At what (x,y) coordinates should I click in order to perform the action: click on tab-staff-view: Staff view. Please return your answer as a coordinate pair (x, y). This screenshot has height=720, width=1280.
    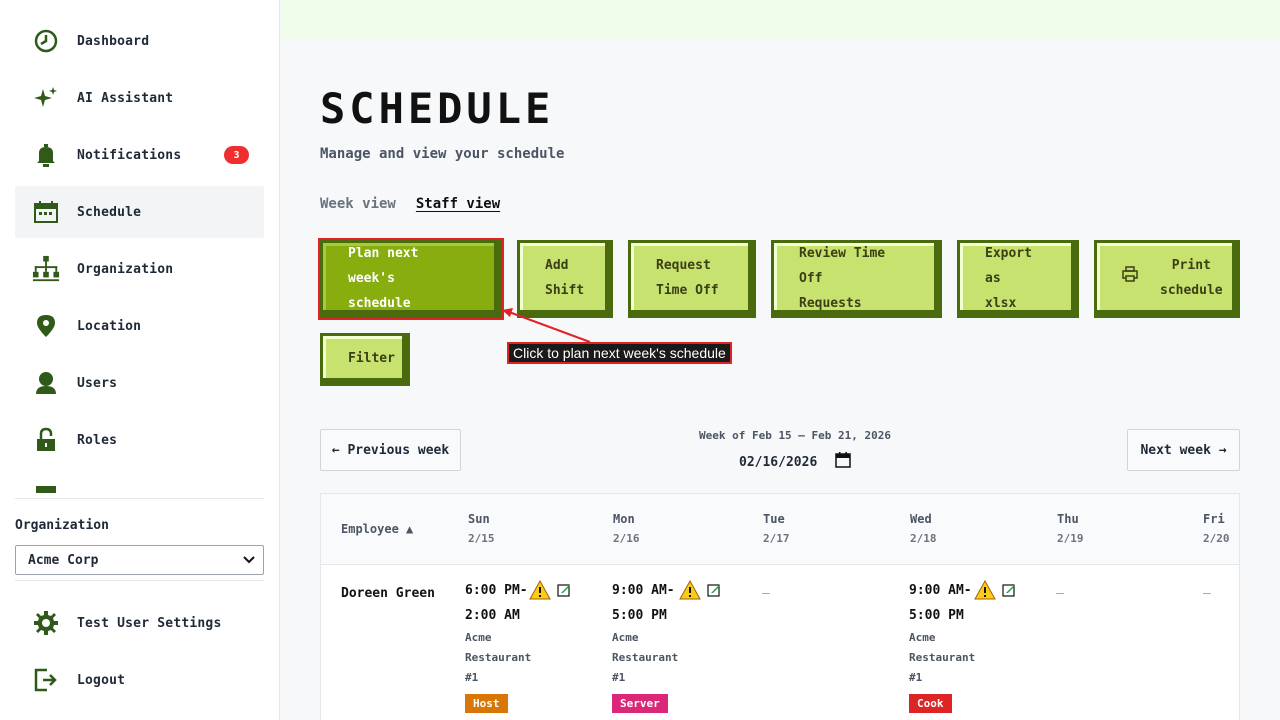
    Looking at the image, I should click on (458, 204).